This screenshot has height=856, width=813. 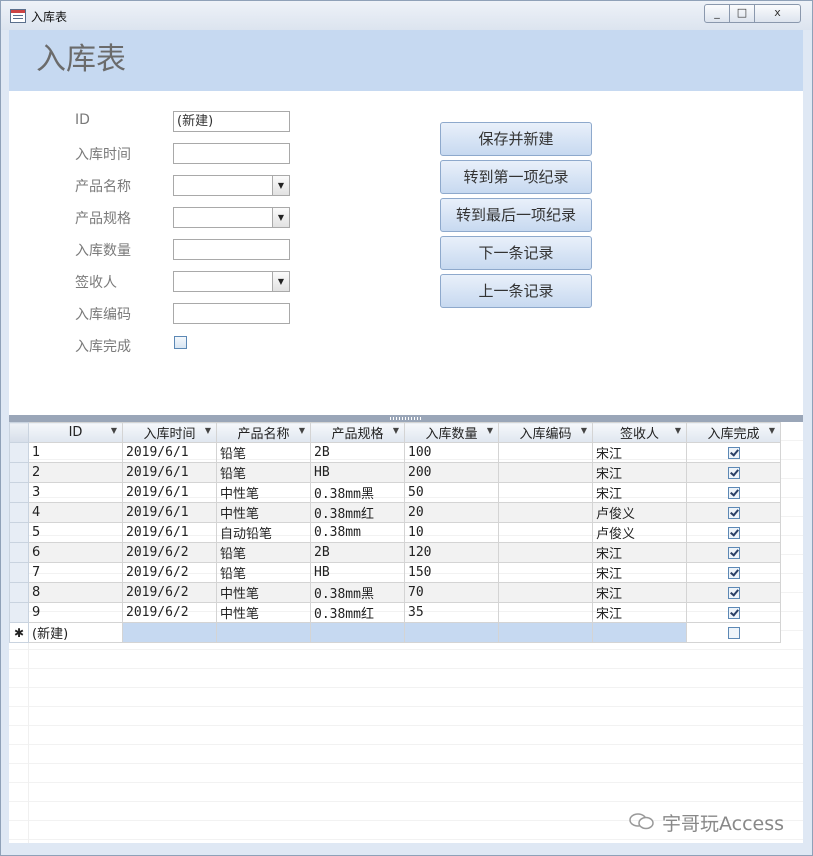 I want to click on table-row: 7 2019/6/2 铅笔 HB 150 宋江, so click(x=395, y=572).